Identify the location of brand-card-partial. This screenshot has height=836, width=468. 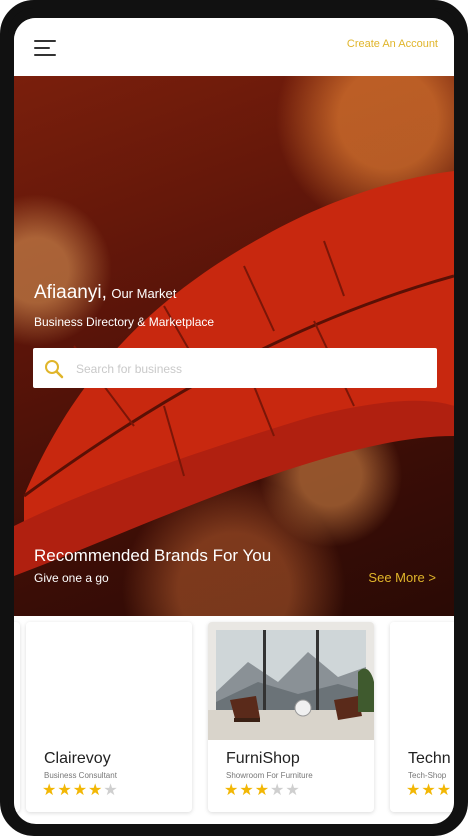
(17, 717).